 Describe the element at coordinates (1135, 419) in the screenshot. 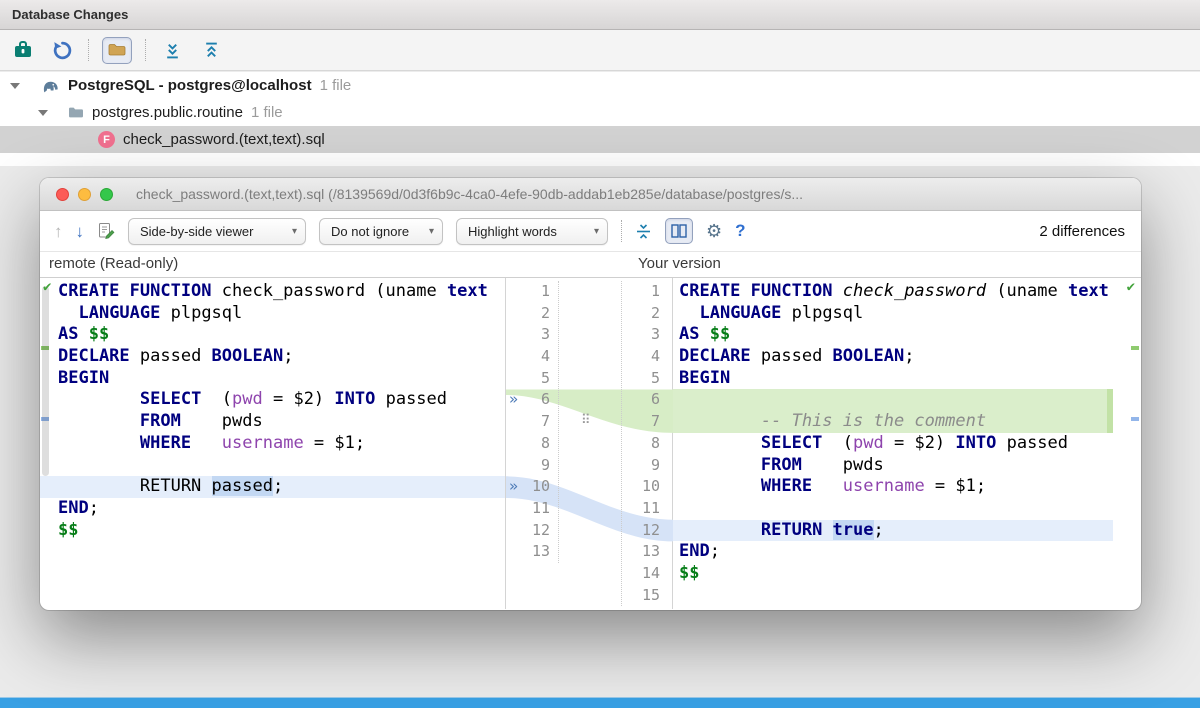

I see `scrollmap-change-mark` at that location.